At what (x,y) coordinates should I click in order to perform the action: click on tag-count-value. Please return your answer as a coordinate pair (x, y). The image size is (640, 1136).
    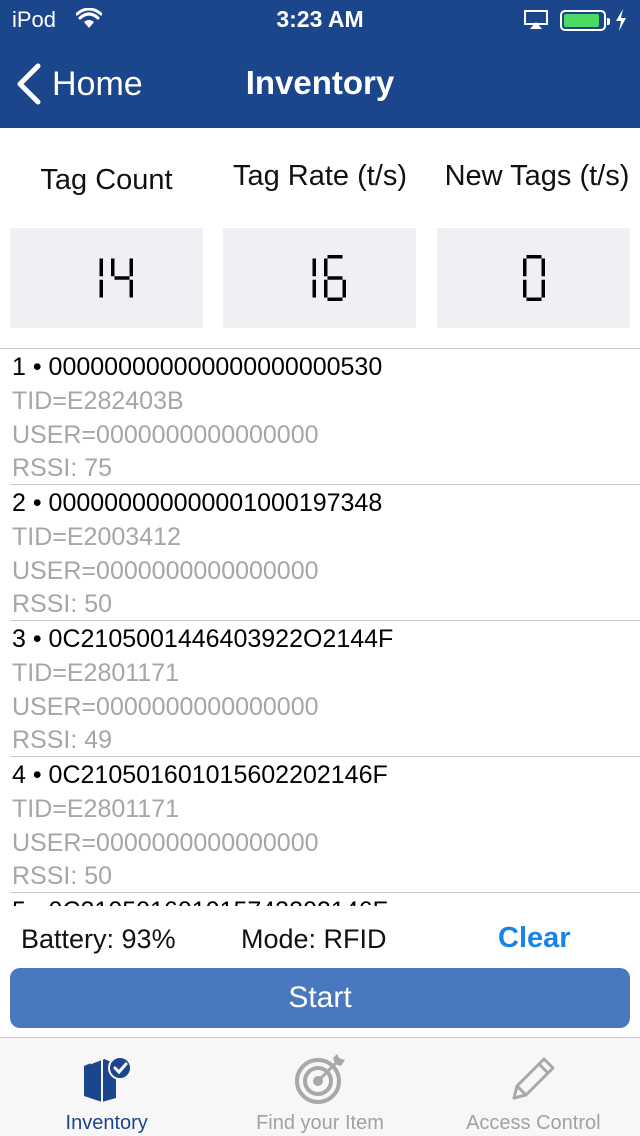
    Looking at the image, I should click on (116, 278).